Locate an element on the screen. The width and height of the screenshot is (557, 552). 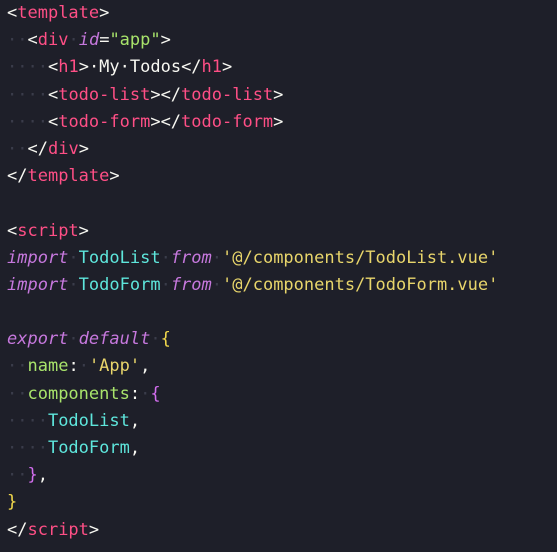
code-token: TodoForm is located at coordinates (119, 284).